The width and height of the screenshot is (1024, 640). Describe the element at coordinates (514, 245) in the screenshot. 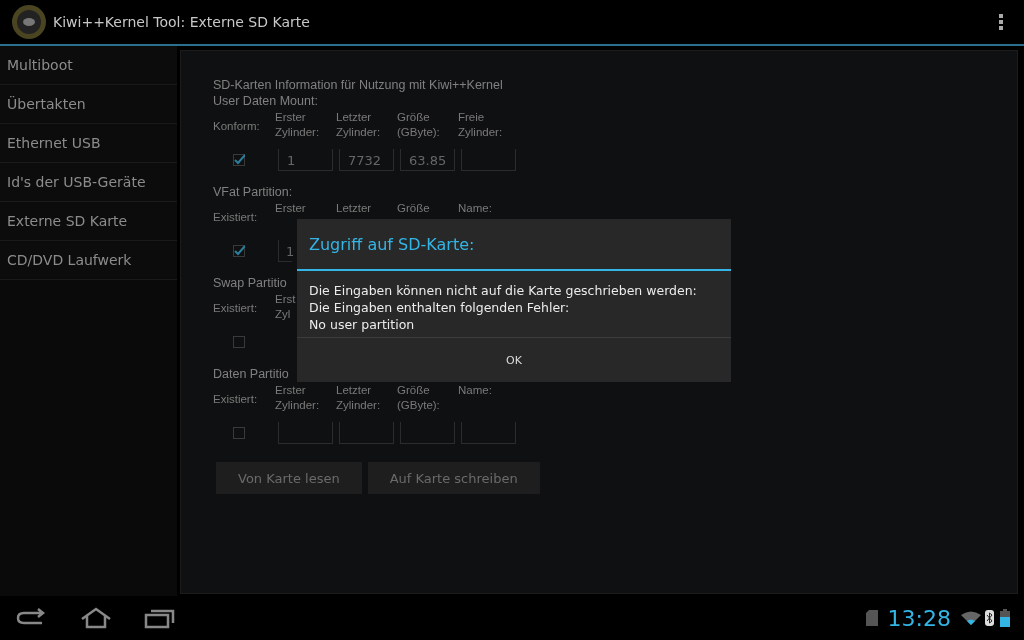

I see `dialog-title: Zugriff auf SD-Karte:` at that location.